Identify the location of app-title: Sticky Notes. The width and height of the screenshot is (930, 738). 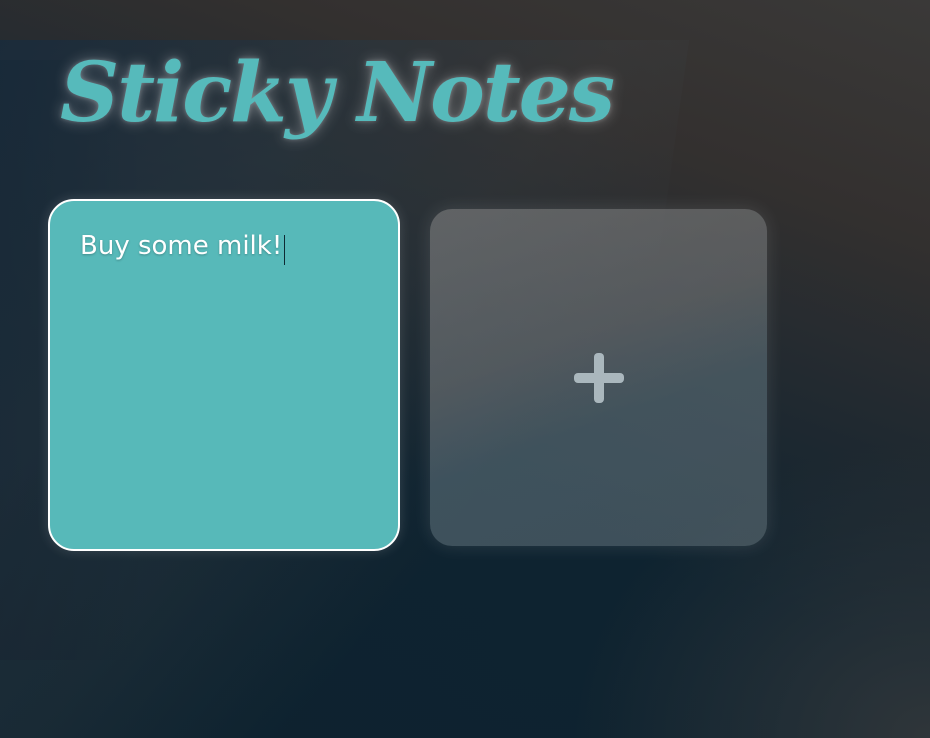
(337, 93).